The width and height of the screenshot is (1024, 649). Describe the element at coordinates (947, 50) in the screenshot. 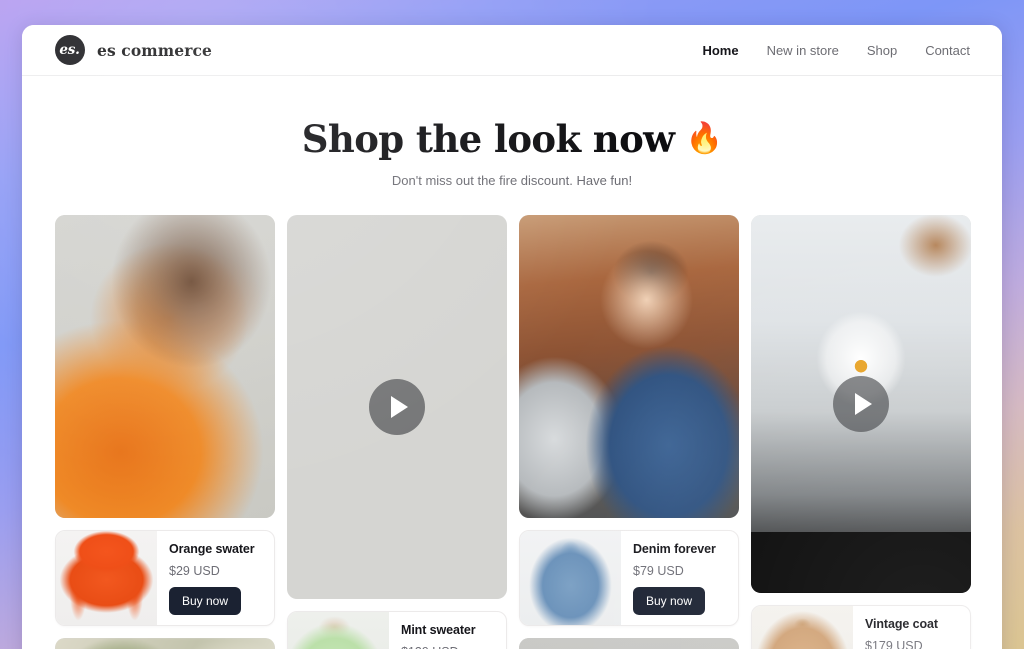

I see `nav-item-contact: Contact` at that location.